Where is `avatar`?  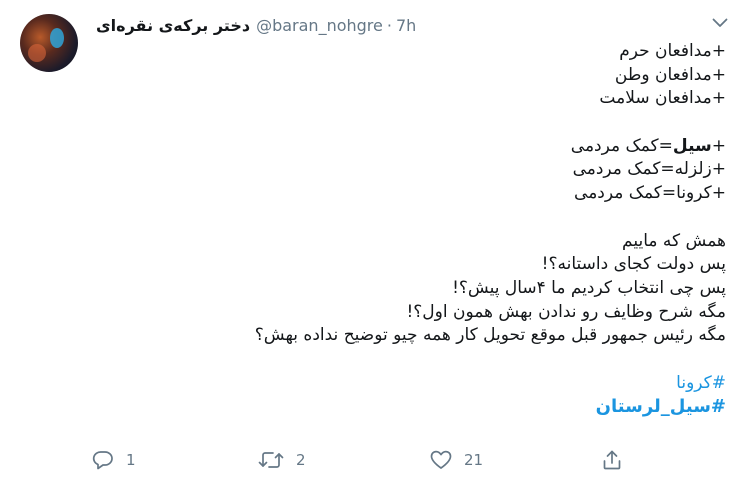 avatar is located at coordinates (49, 43).